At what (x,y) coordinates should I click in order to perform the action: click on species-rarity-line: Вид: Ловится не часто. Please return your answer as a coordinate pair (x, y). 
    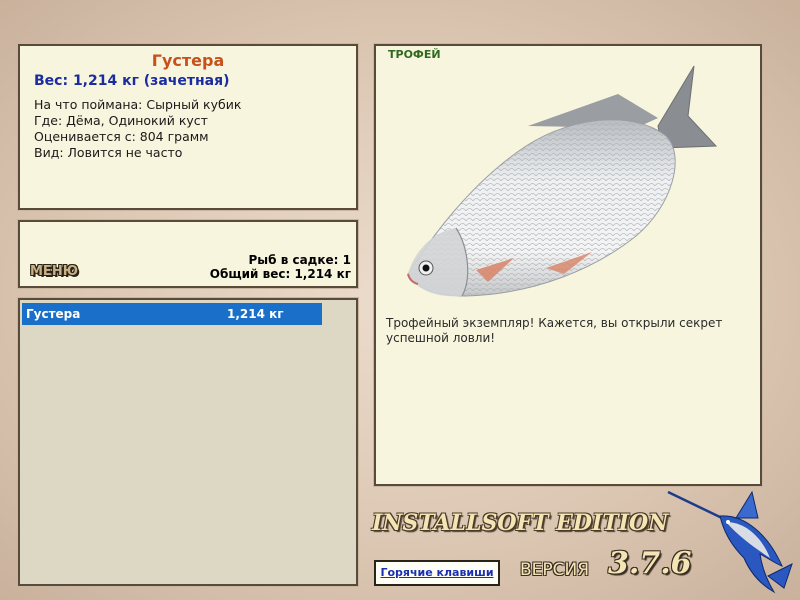
    Looking at the image, I should click on (108, 152).